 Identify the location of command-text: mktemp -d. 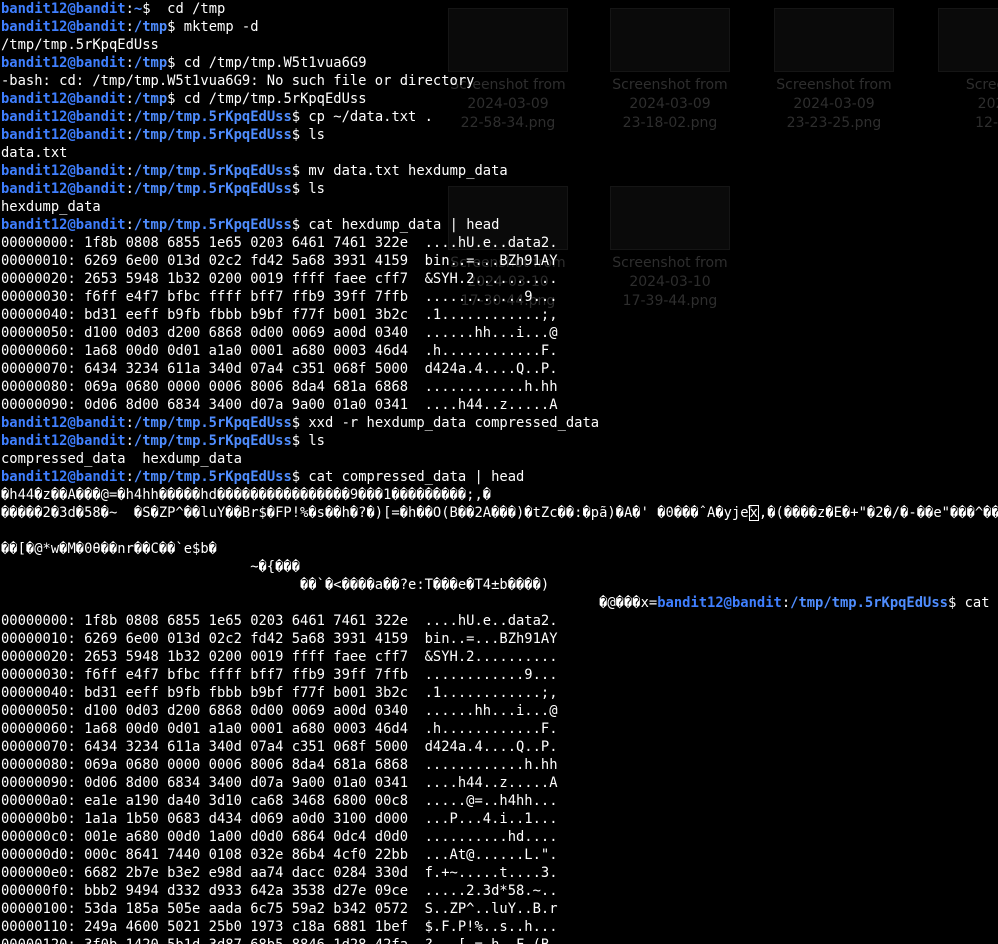
(221, 27).